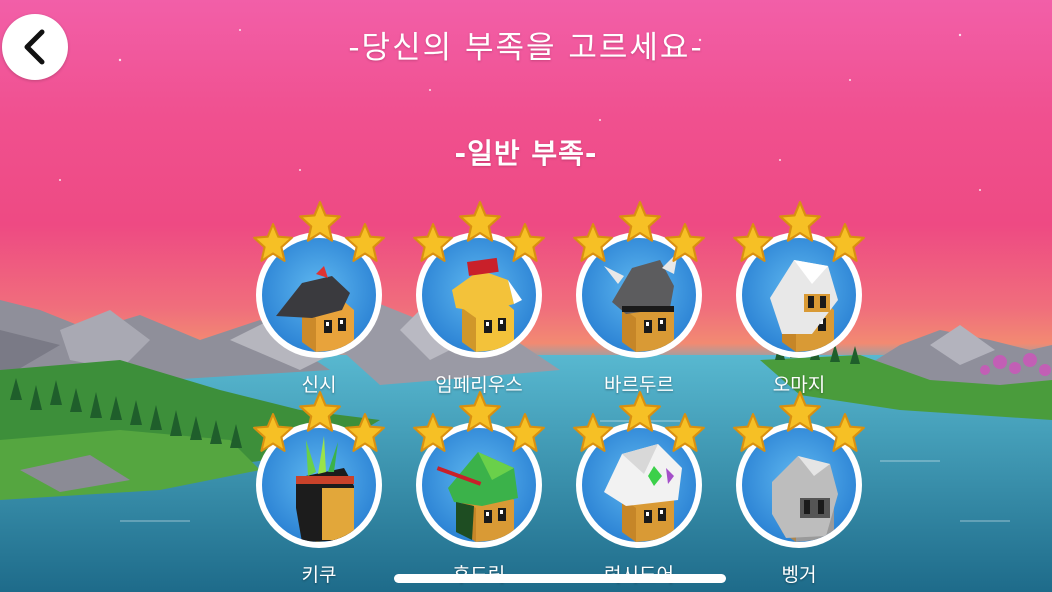  What do you see at coordinates (319, 488) in the screenshot?
I see `tribe-card-kickoo: 키쿠` at bounding box center [319, 488].